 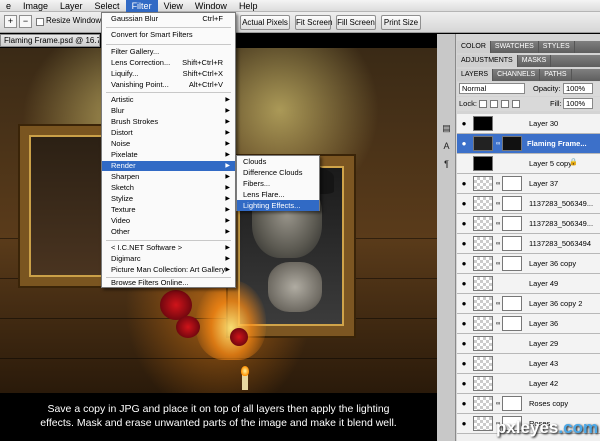 What do you see at coordinates (10, 21) in the screenshot?
I see `zoom-in-icon: +` at bounding box center [10, 21].